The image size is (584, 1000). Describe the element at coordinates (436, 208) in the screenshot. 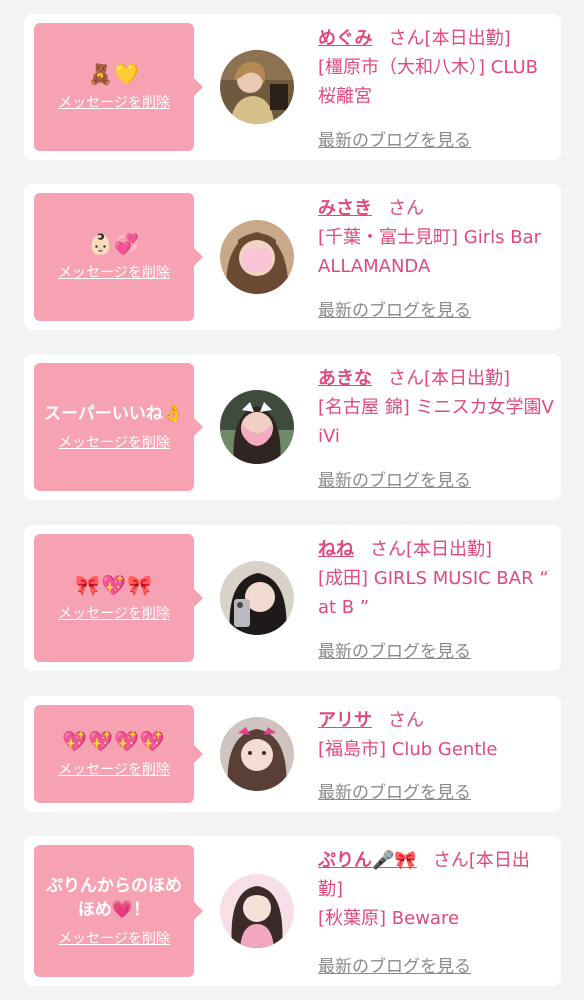

I see `name-line: みさき さん` at that location.